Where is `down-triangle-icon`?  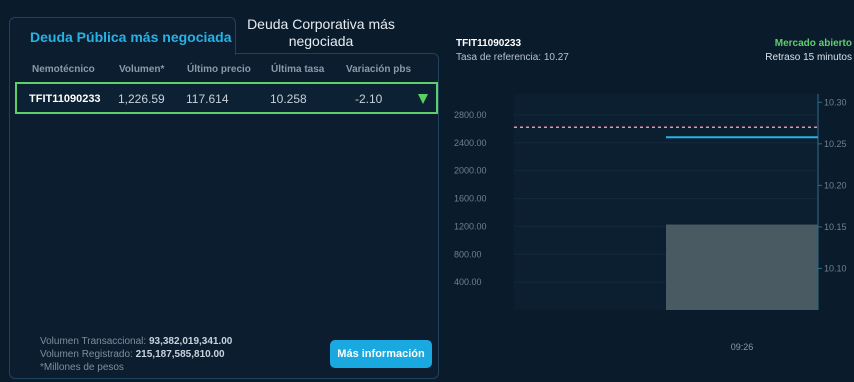 down-triangle-icon is located at coordinates (423, 99).